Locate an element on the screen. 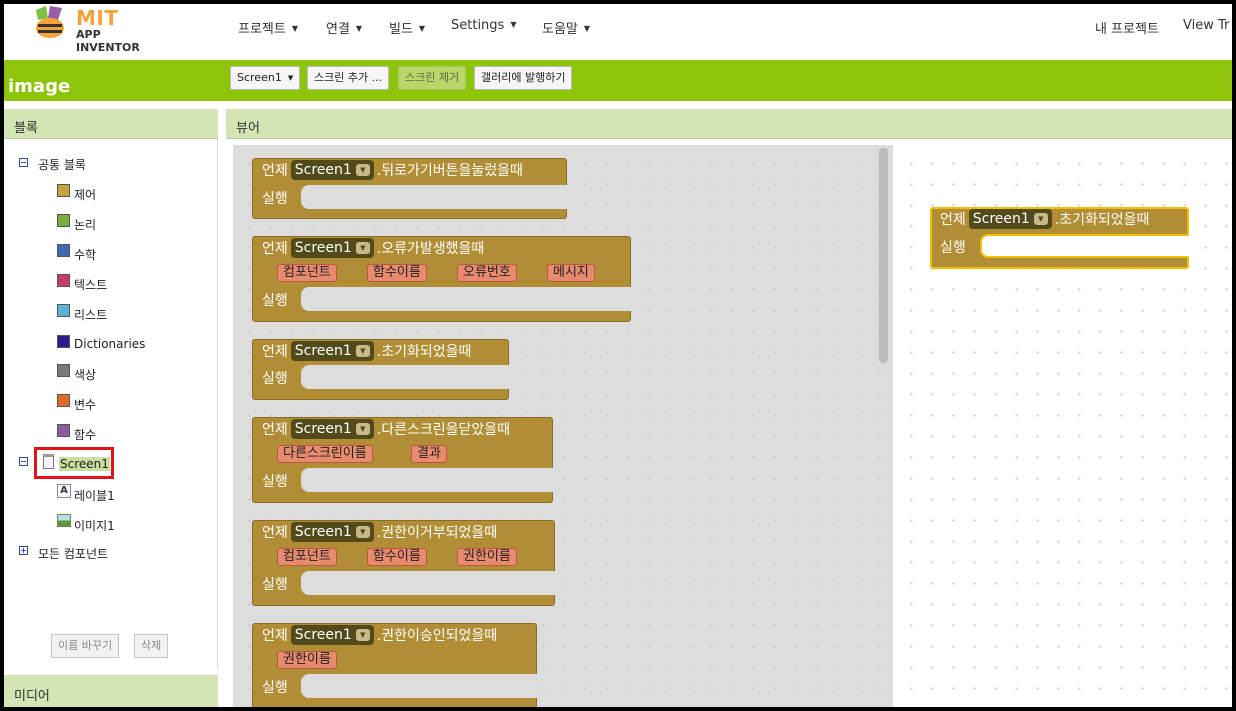 The width and height of the screenshot is (1236, 711). event-name-label: .권한이승인되었을때 is located at coordinates (437, 636).